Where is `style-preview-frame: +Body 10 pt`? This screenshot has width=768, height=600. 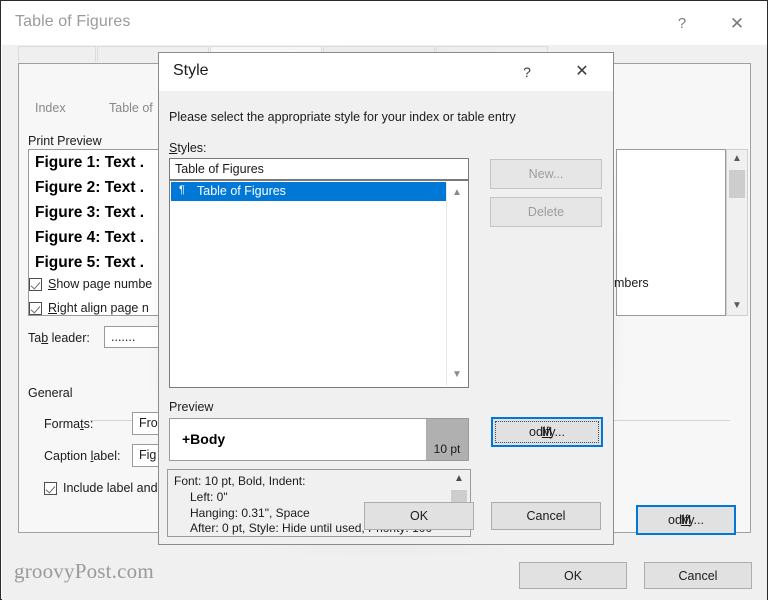
style-preview-frame: +Body 10 pt is located at coordinates (319, 439).